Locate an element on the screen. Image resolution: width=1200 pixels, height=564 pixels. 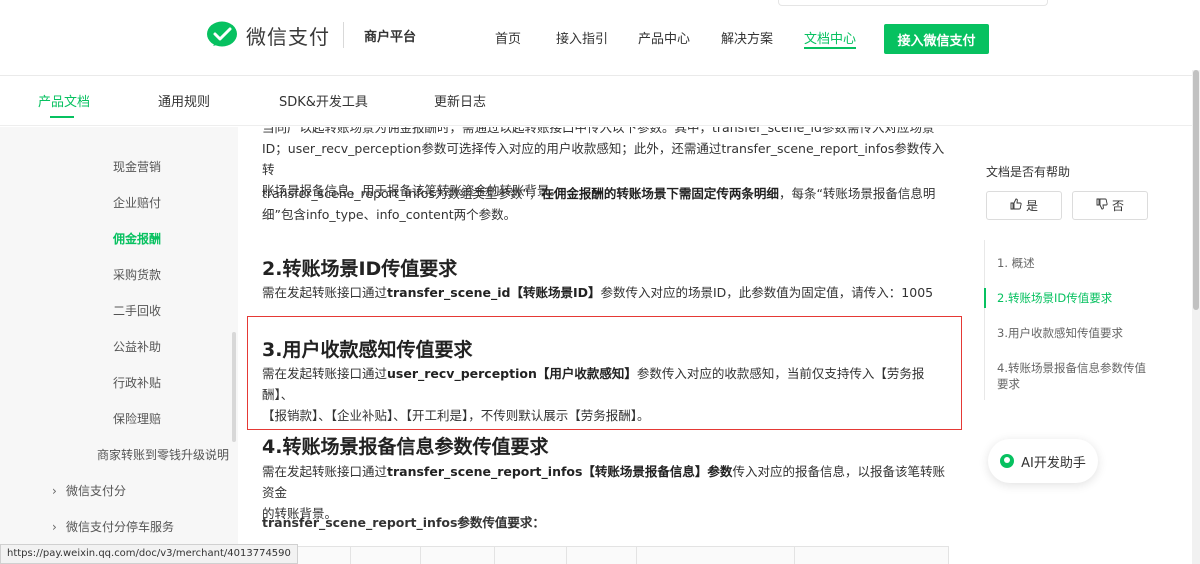
sidebar-item-commission: 佣金报酬 is located at coordinates (137, 238).